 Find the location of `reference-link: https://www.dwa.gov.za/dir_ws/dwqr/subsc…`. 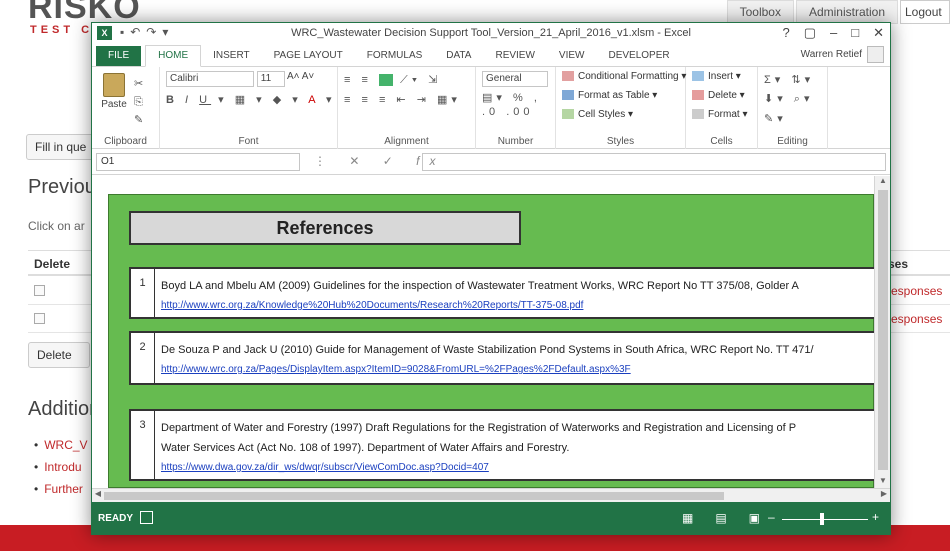

reference-link: https://www.dwa.gov.za/dir_ws/dwqr/subsc… is located at coordinates (517, 468).